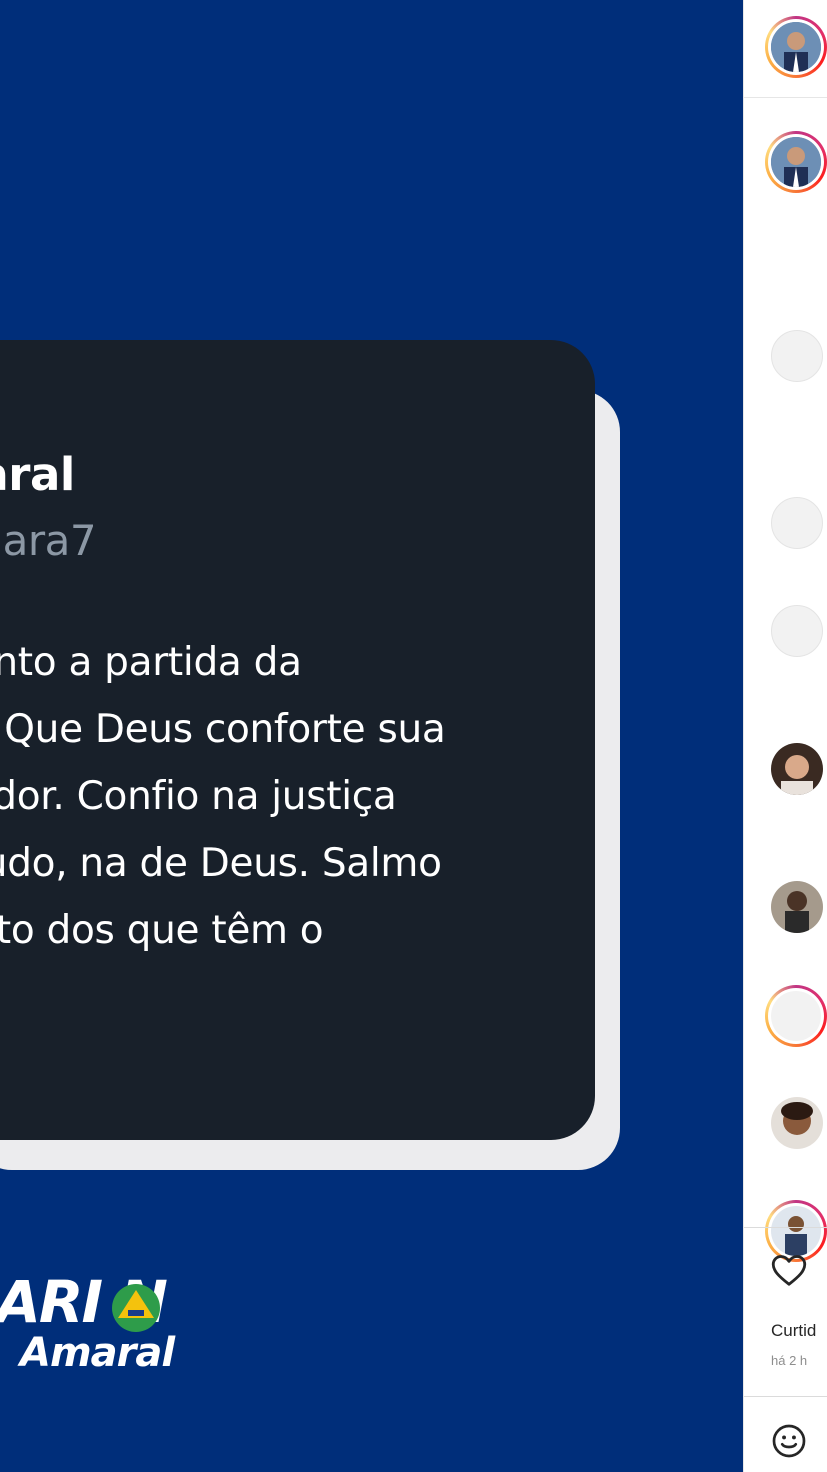 The width and height of the screenshot is (827, 1472). What do you see at coordinates (136, 1308) in the screenshot?
I see `logo-emblem-icon` at bounding box center [136, 1308].